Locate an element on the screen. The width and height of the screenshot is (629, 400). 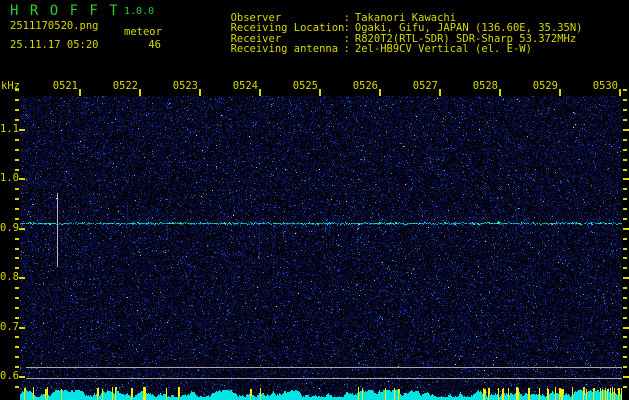
echo-count-label: 46 is located at coordinates (154, 45).